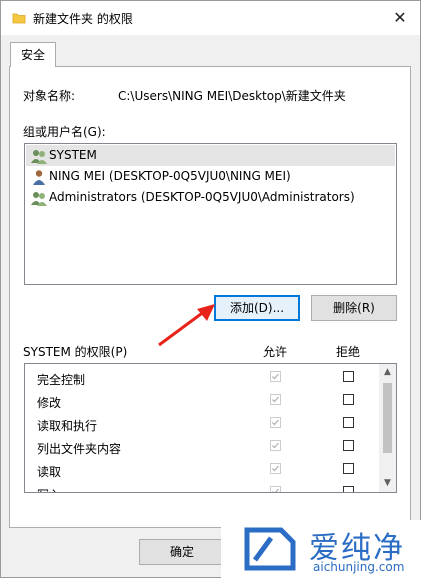 Image resolution: width=421 pixels, height=578 pixels. I want to click on object-name-value: C:\Users\NING MEI\Desktop\新建文件夹, so click(232, 96).